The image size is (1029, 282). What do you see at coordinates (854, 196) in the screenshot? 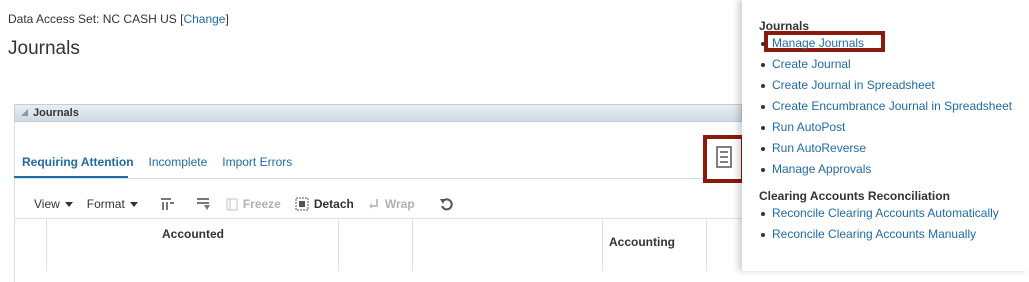
I see `clearing-task-heading: Clearing Accounts Reconciliation` at bounding box center [854, 196].